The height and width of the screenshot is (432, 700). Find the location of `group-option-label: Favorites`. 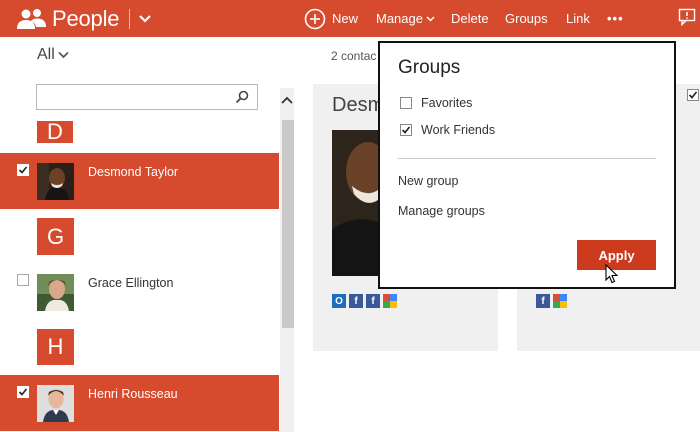

group-option-label: Favorites is located at coordinates (447, 103).